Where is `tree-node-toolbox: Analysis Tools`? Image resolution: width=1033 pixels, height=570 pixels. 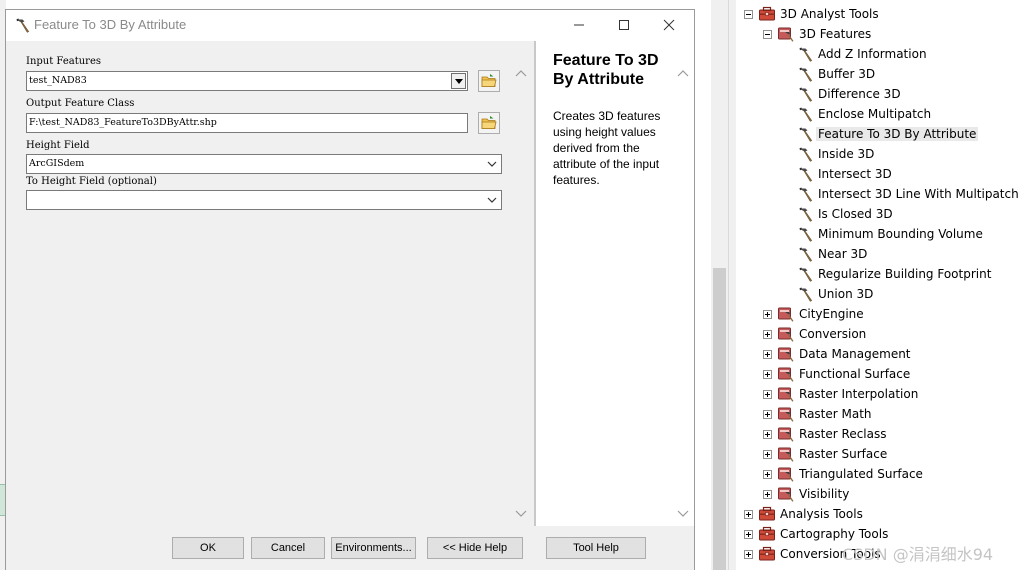 tree-node-toolbox: Analysis Tools is located at coordinates (884, 514).